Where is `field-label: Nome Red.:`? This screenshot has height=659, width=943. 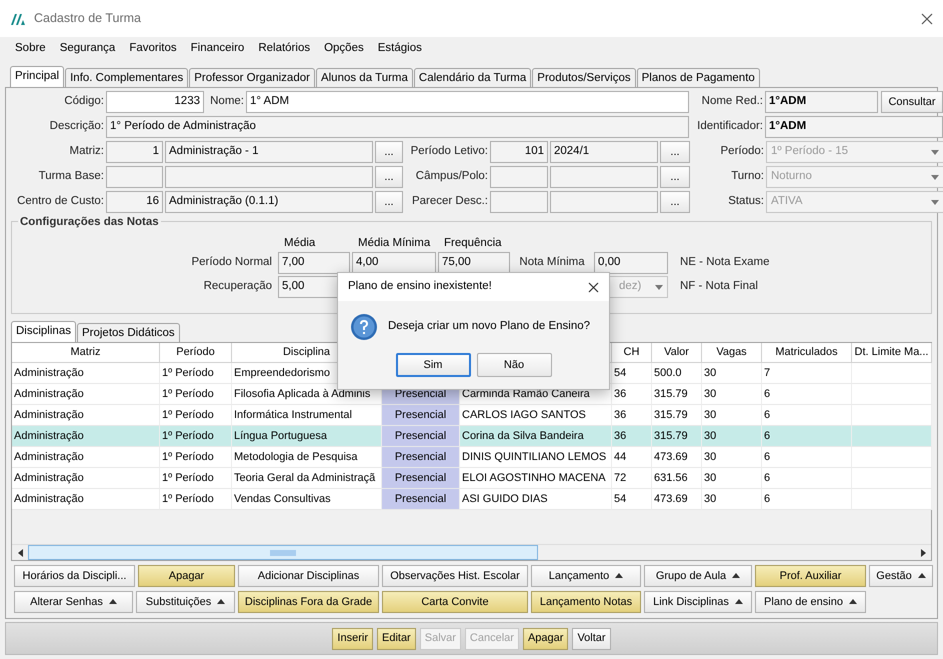 field-label: Nome Red.: is located at coordinates (731, 102).